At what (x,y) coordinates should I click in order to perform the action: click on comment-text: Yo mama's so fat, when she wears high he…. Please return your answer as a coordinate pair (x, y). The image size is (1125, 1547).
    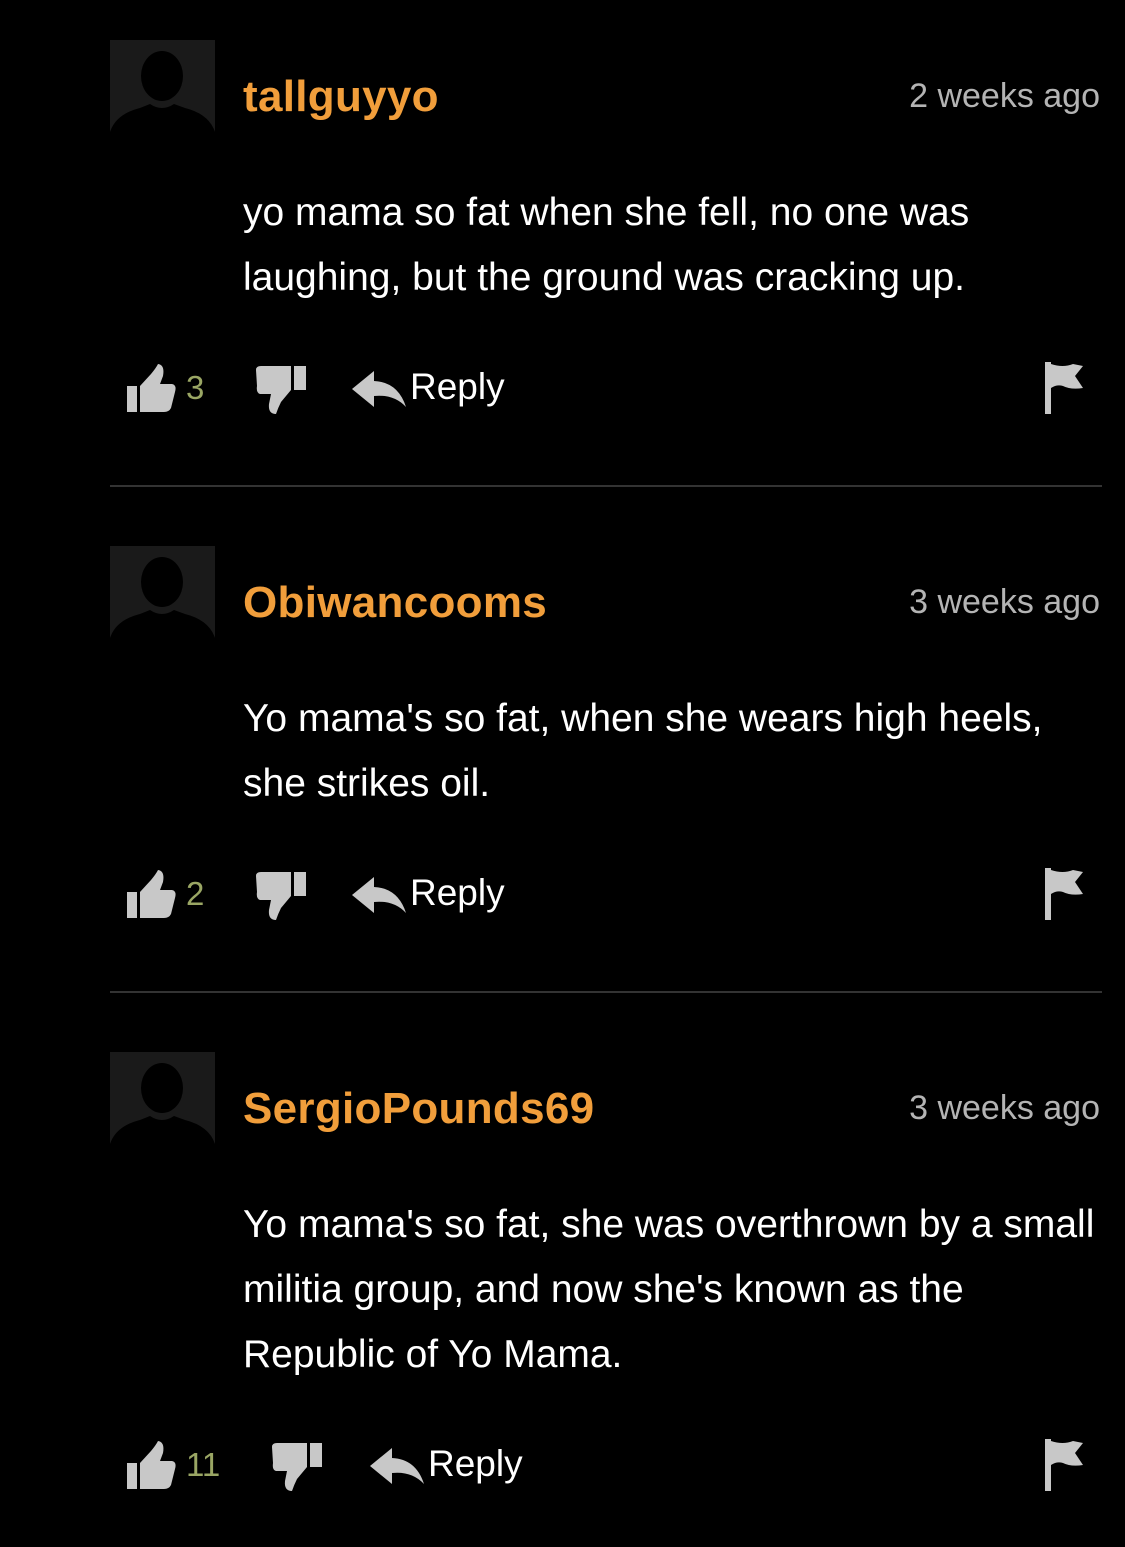
    Looking at the image, I should click on (643, 751).